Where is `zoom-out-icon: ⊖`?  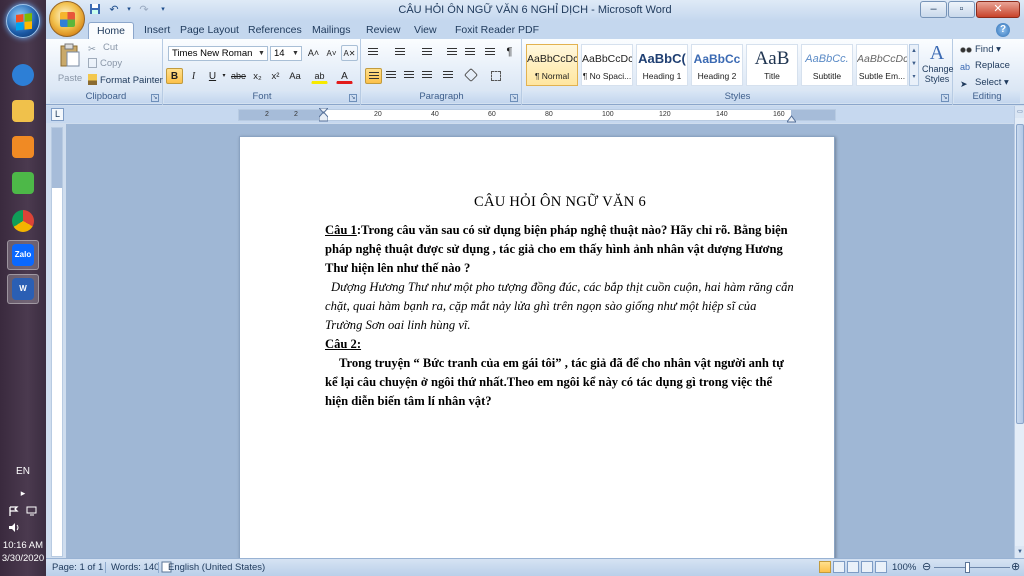 zoom-out-icon: ⊖ is located at coordinates (926, 566).